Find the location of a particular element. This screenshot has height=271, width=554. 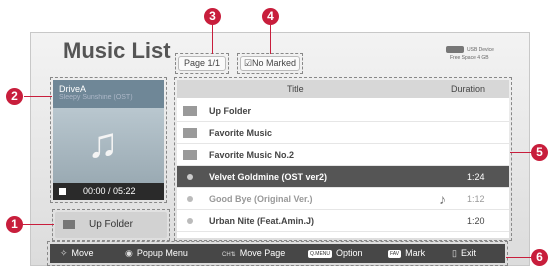

marked-indicator-highlight is located at coordinates (270, 63).